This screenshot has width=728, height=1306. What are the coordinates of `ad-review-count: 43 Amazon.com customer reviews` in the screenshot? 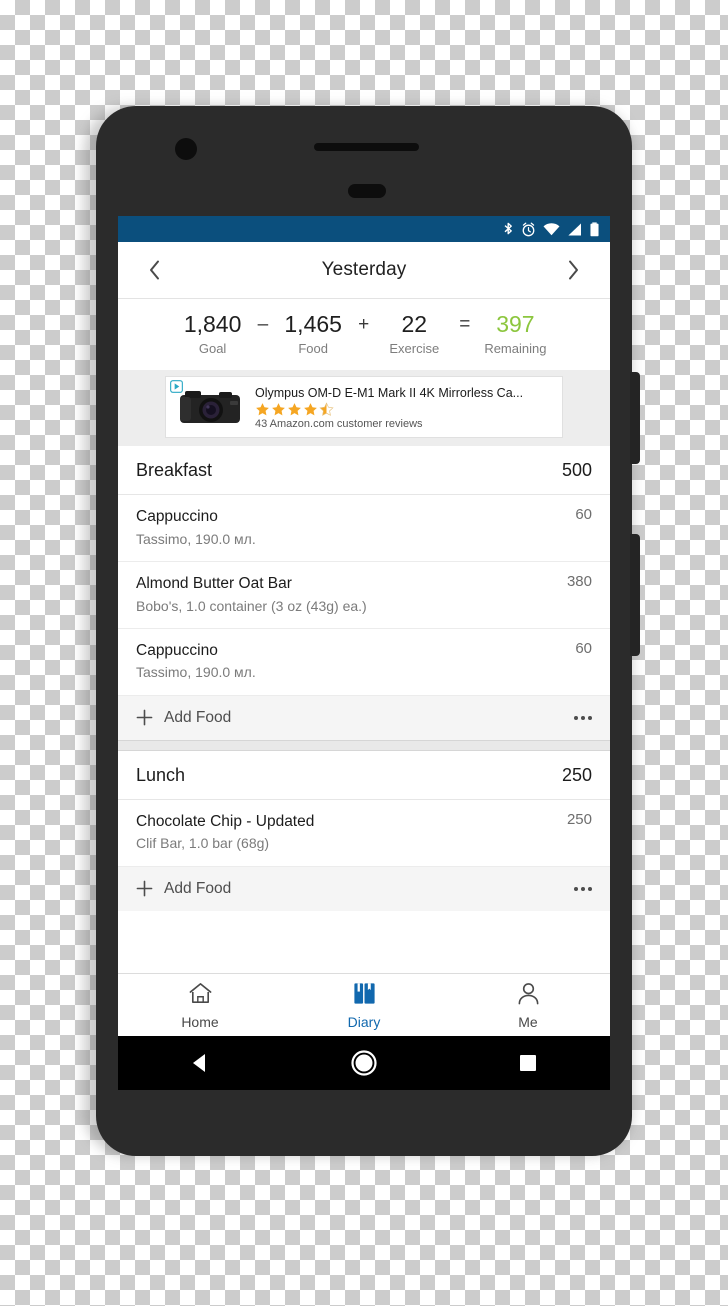 It's located at (339, 424).